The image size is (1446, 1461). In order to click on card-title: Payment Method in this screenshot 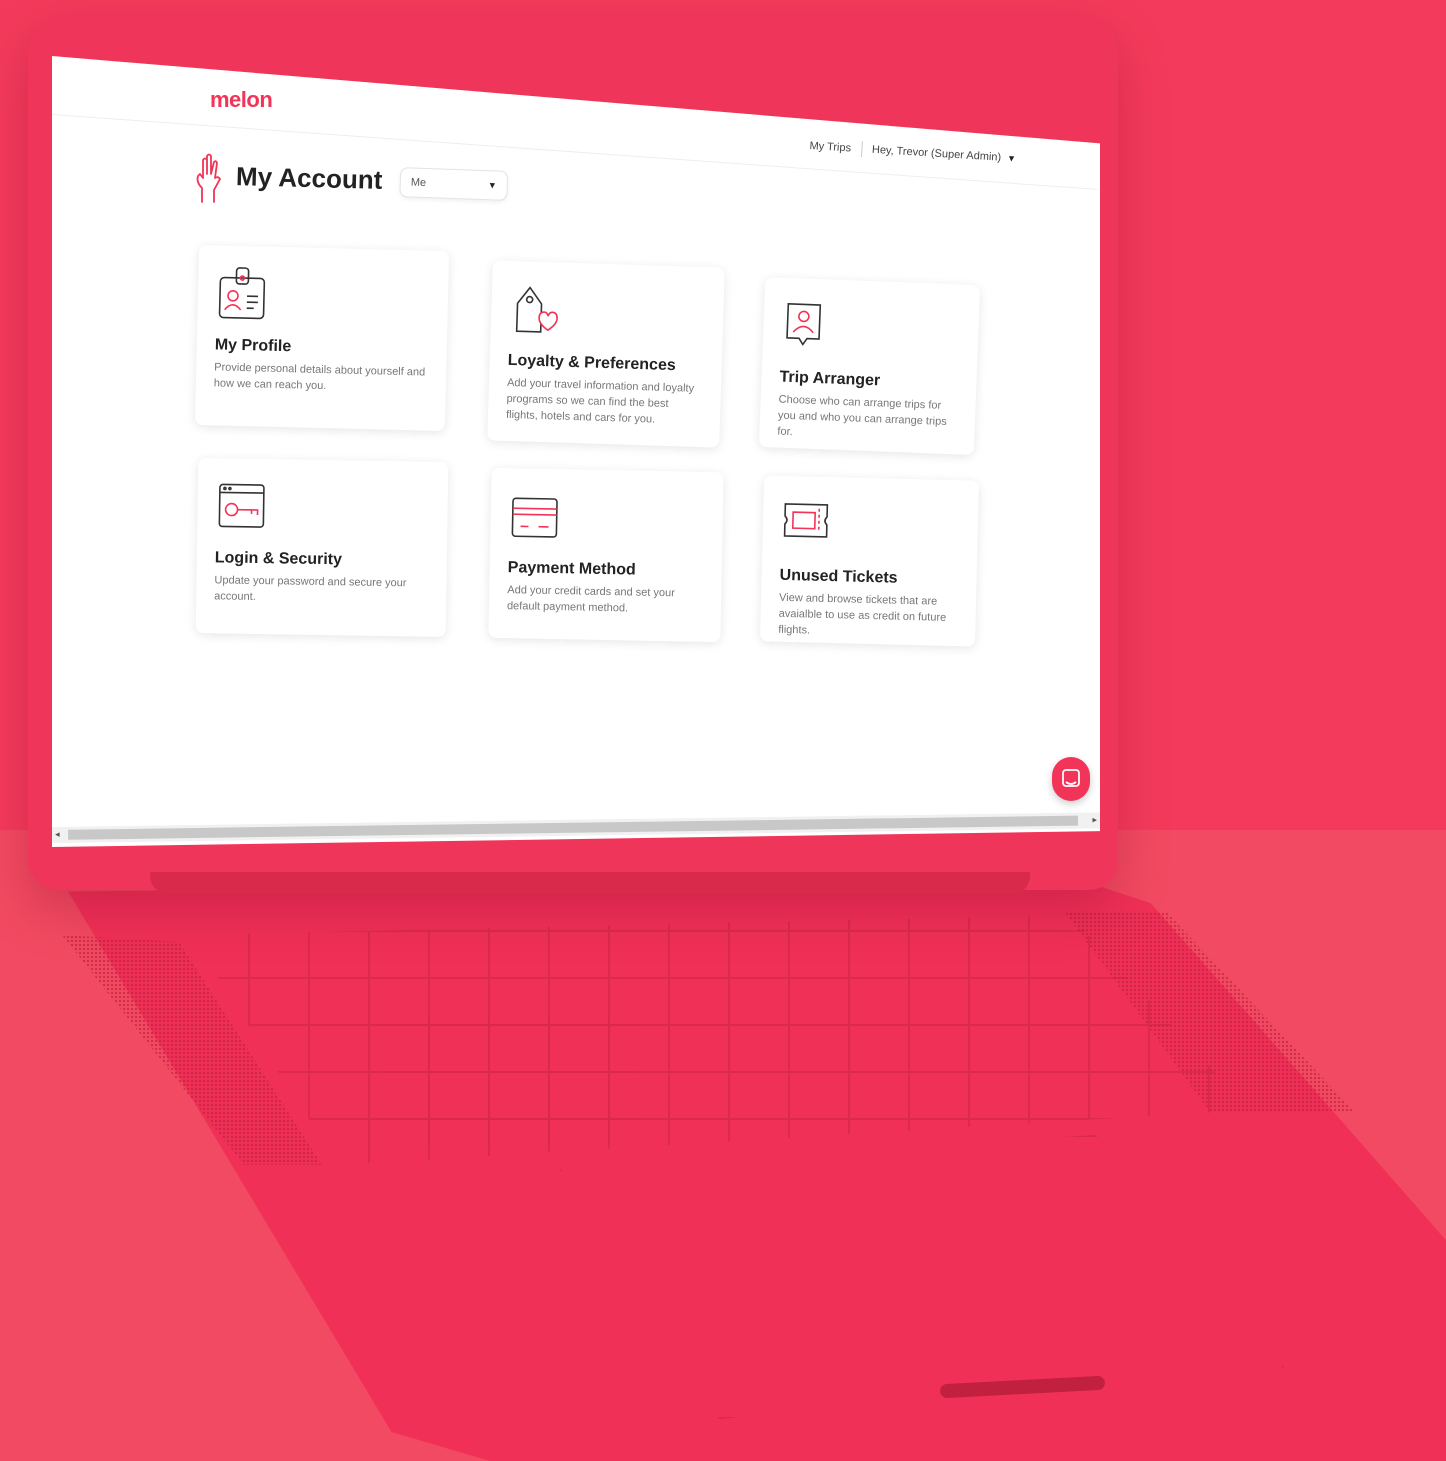, I will do `click(571, 569)`.